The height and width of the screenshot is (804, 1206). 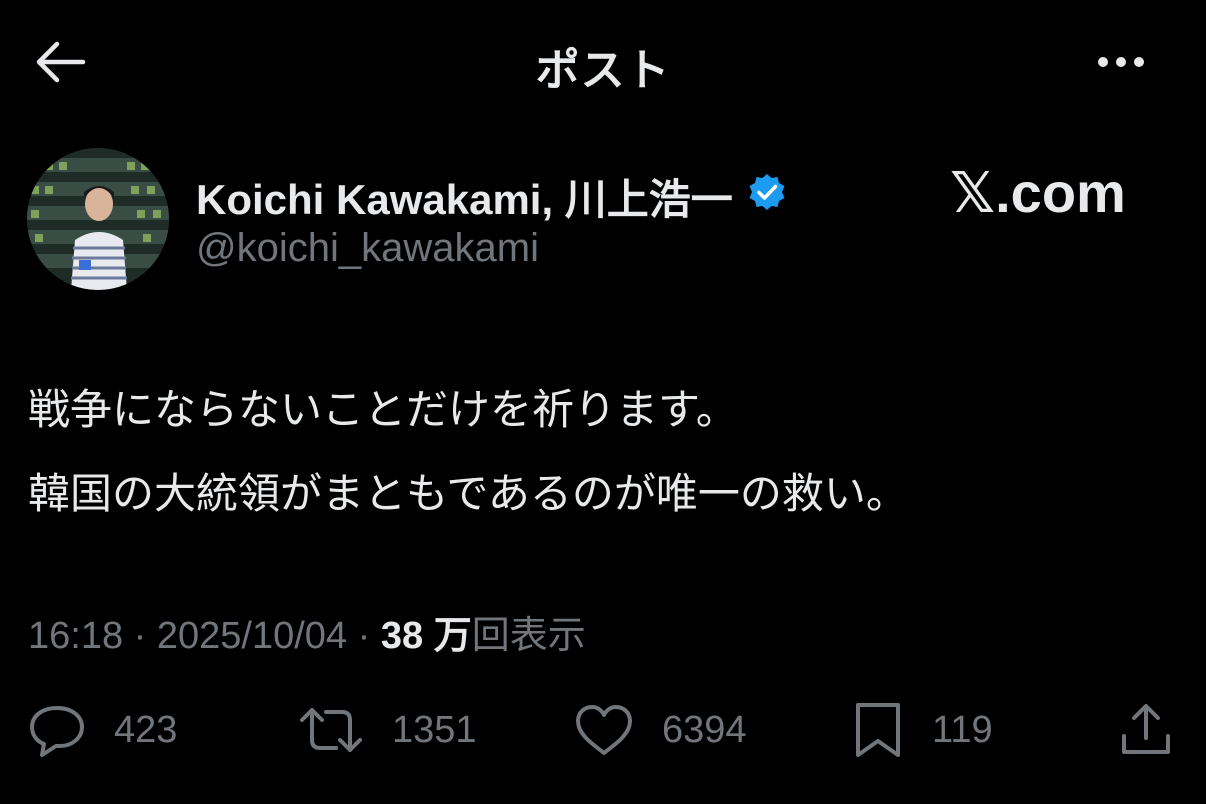 I want to click on reply-icon, so click(x=57, y=730).